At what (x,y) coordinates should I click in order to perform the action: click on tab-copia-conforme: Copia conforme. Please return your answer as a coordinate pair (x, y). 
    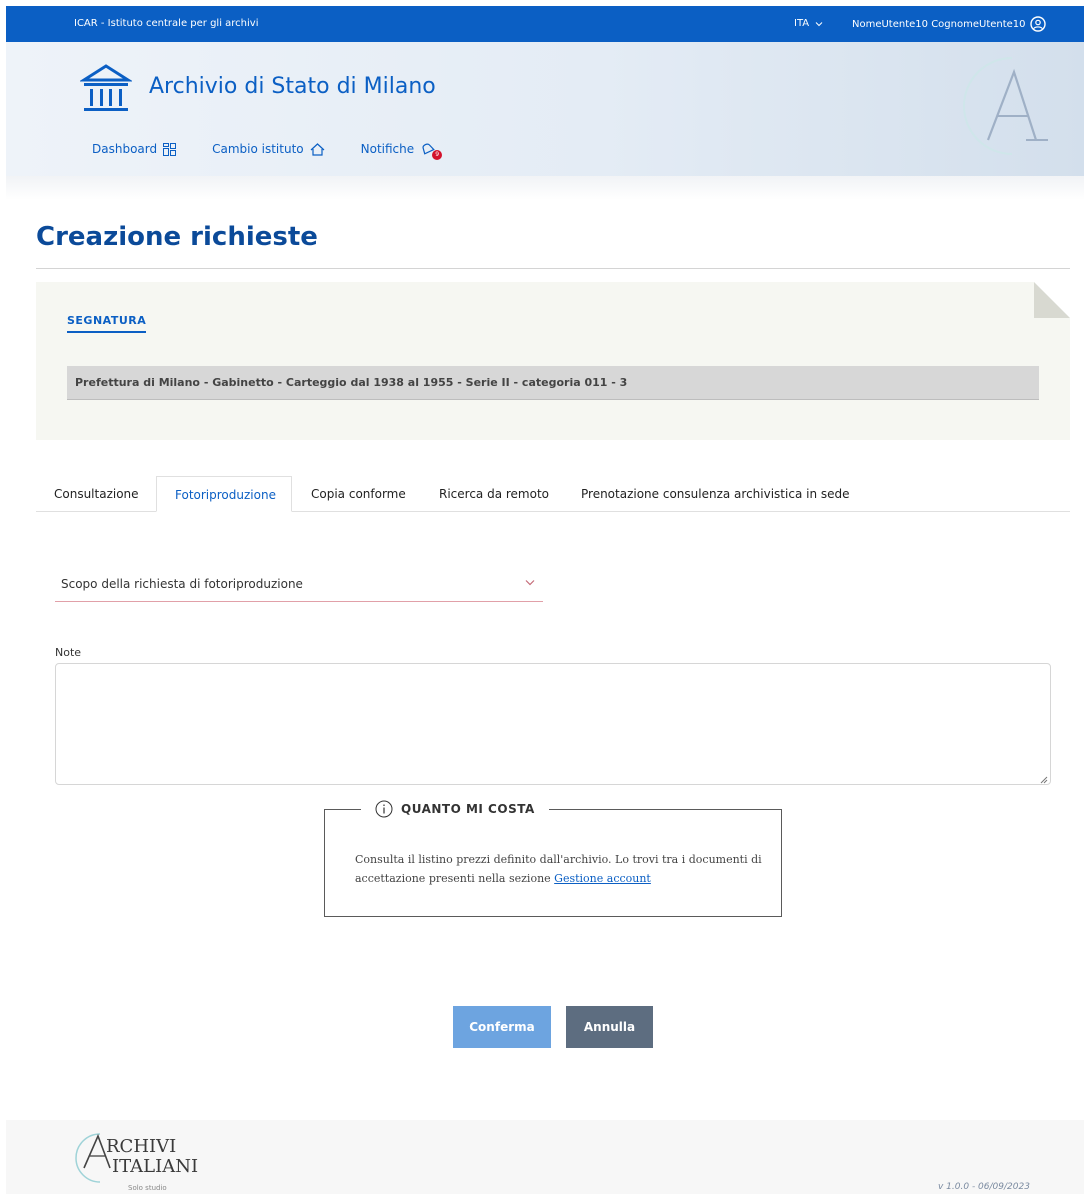
    Looking at the image, I should click on (358, 494).